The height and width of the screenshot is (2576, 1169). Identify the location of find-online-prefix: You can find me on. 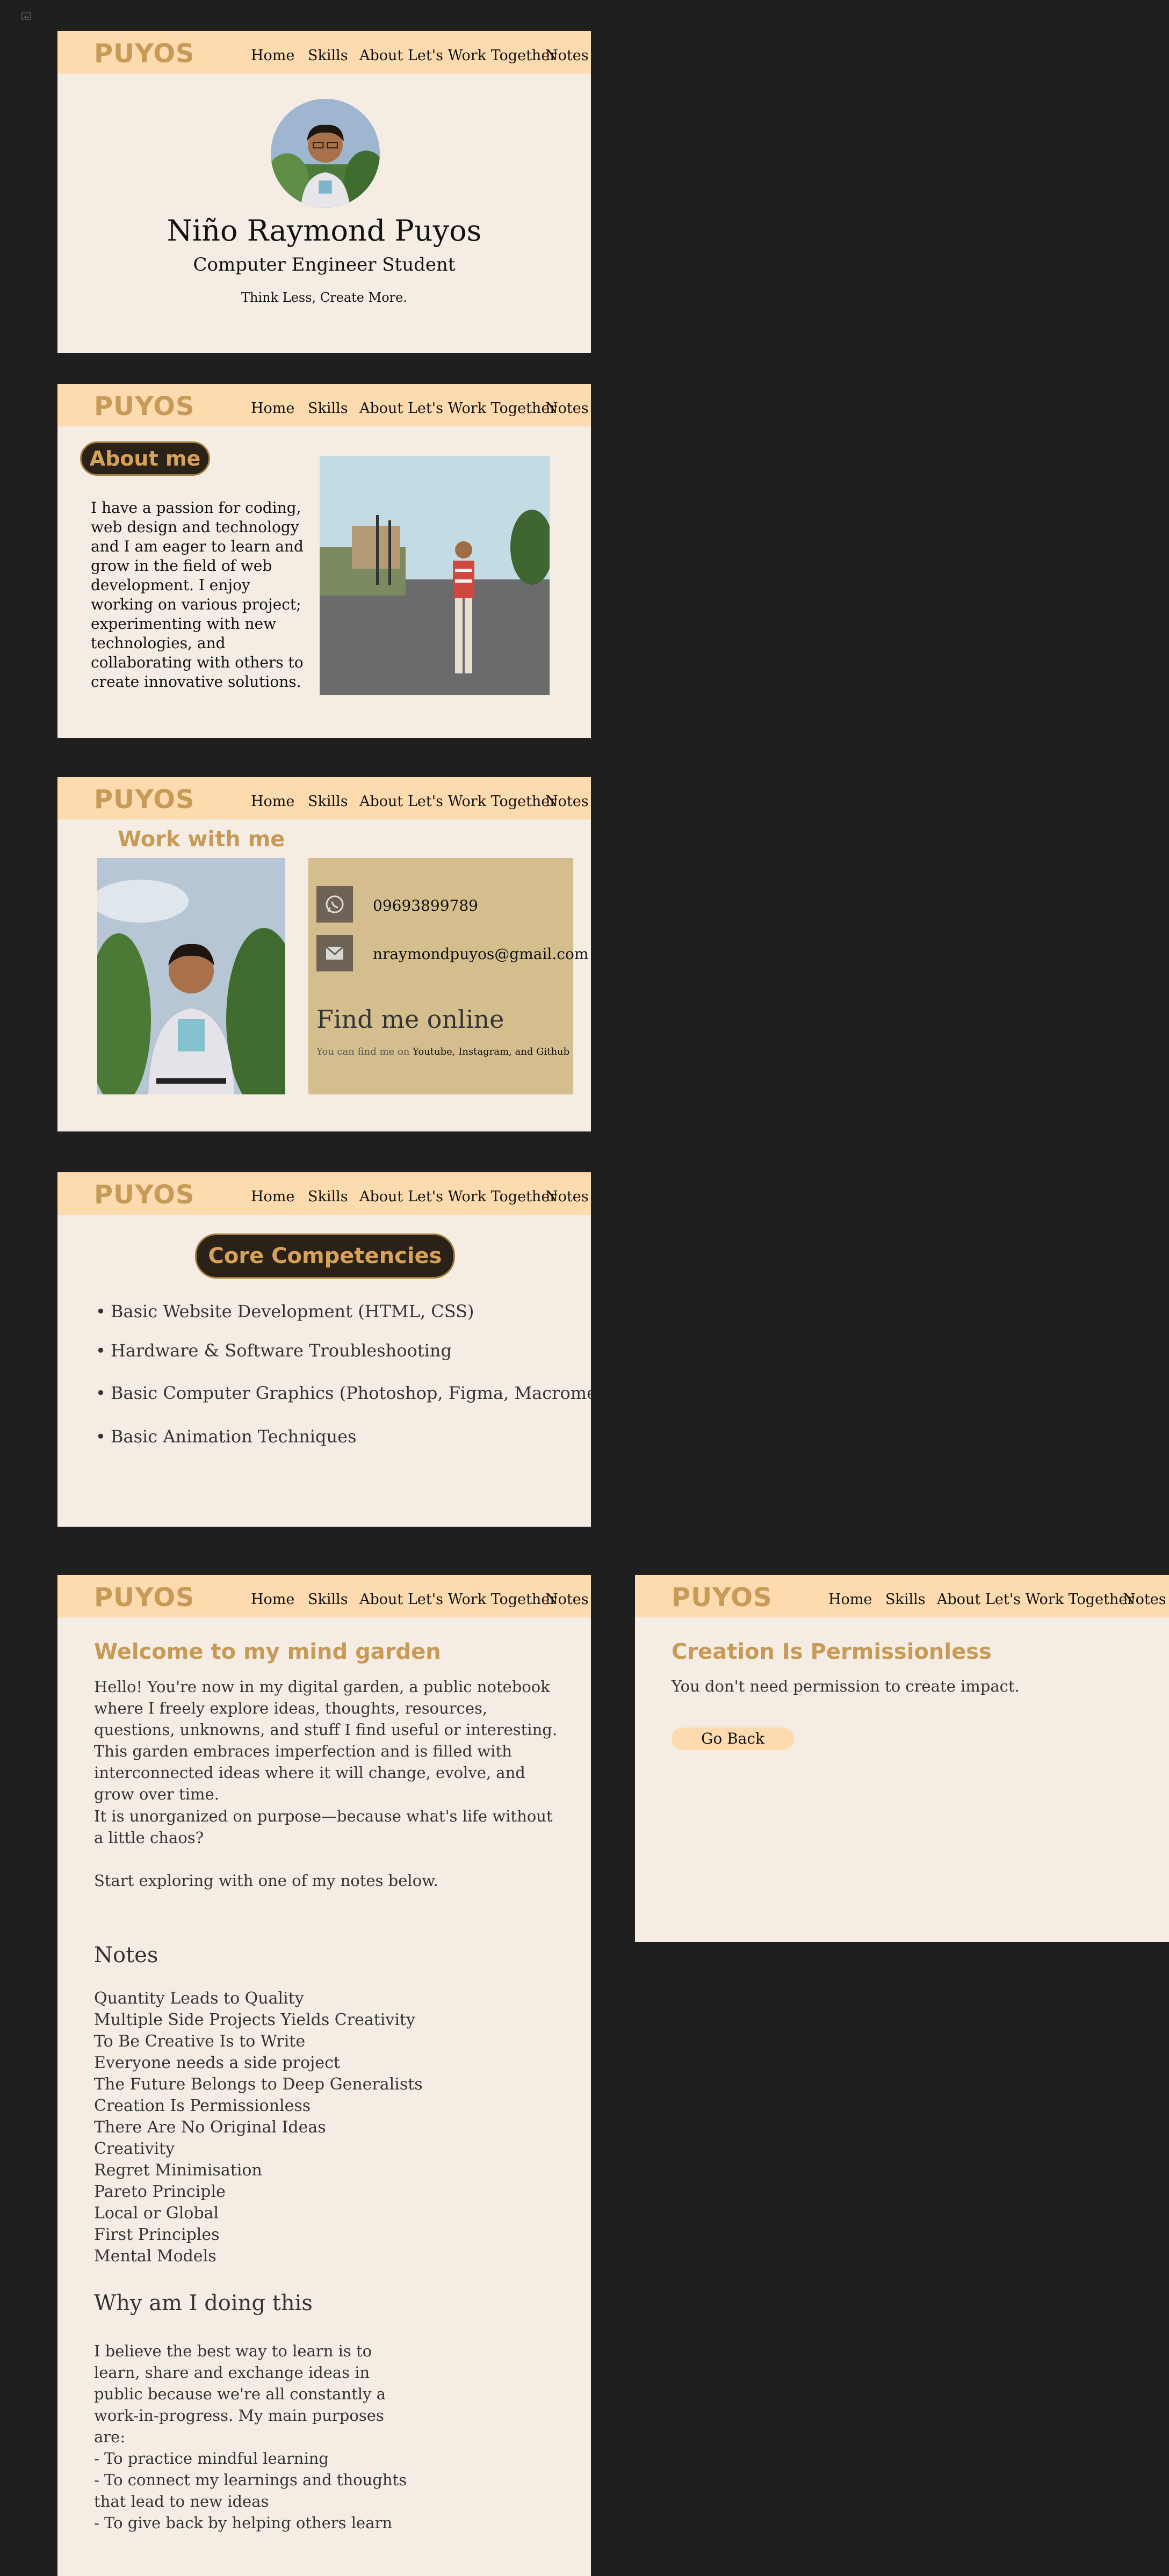
(363, 1051).